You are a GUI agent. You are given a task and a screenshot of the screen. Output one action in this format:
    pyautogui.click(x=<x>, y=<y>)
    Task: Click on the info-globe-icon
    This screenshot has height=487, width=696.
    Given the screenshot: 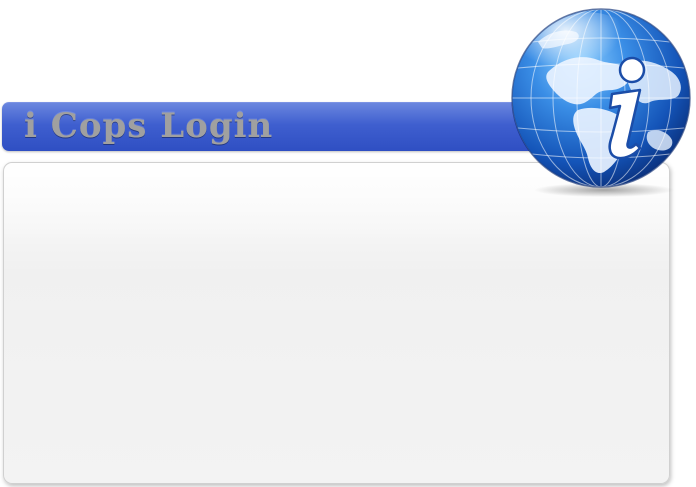 What is the action you would take?
    pyautogui.click(x=601, y=100)
    